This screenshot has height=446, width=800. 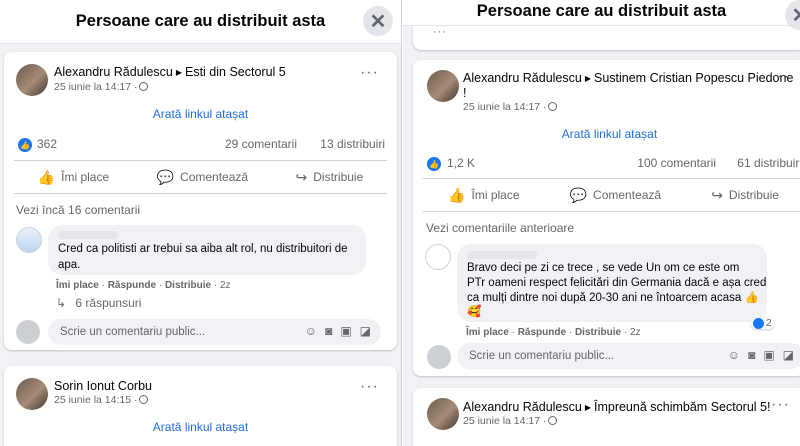 What do you see at coordinates (352, 144) in the screenshot?
I see `share-count: 13 distribuiri` at bounding box center [352, 144].